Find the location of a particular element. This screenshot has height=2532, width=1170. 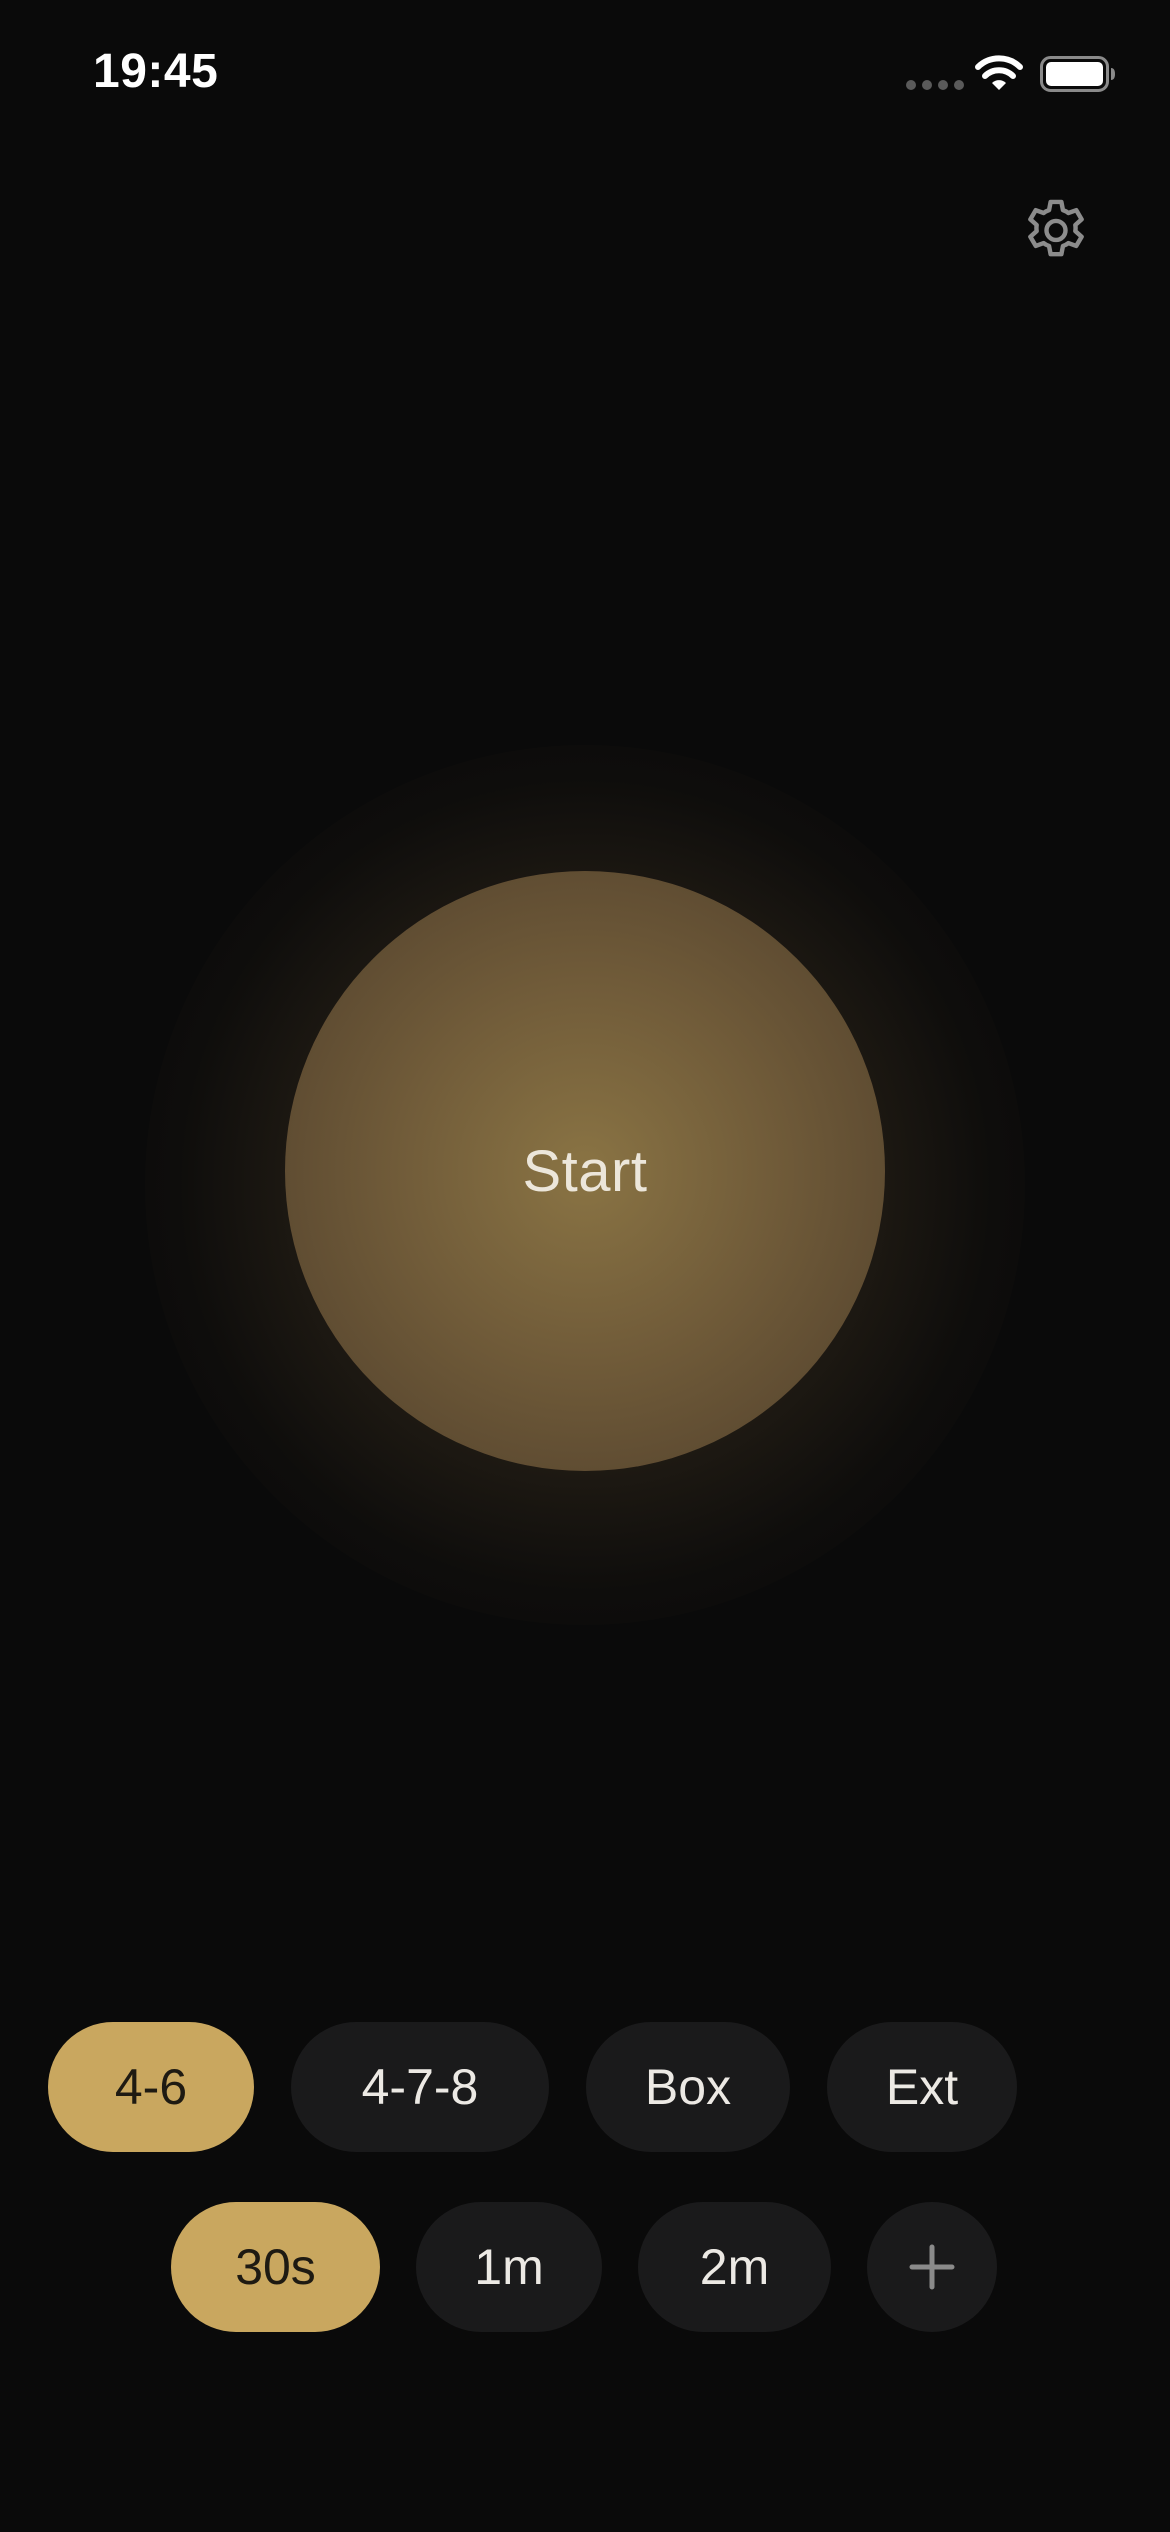

wifi-icon is located at coordinates (999, 72).